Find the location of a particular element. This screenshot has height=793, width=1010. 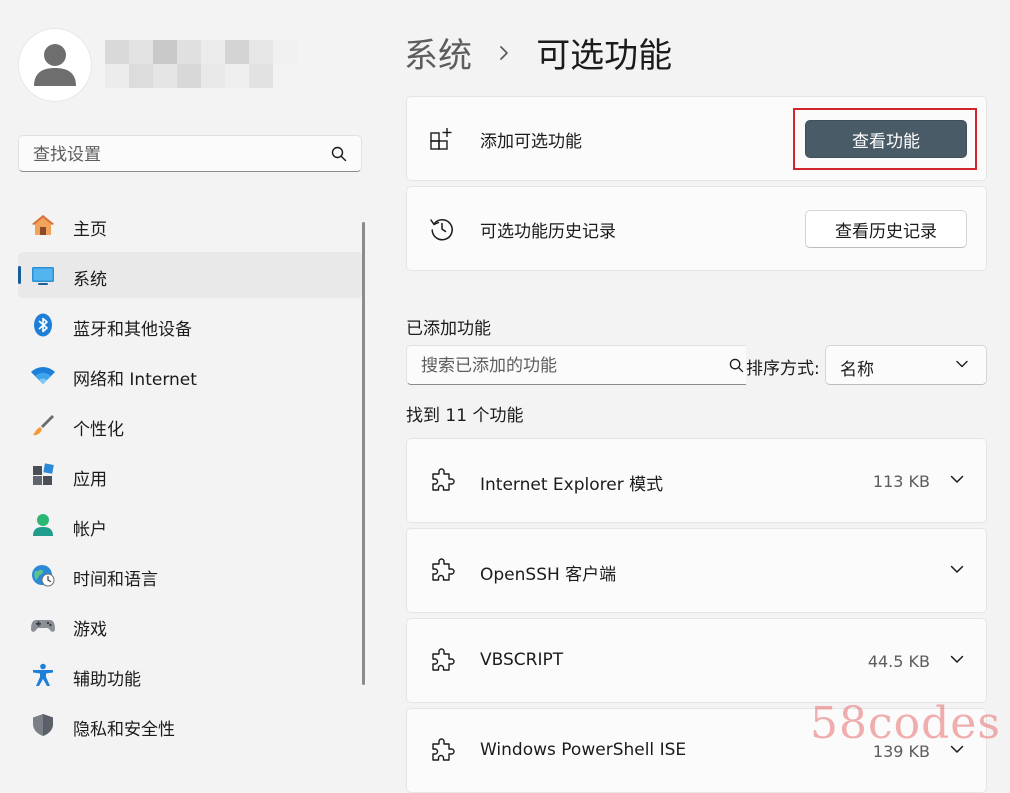

feature-name: Internet Explorer 模式 is located at coordinates (572, 485).